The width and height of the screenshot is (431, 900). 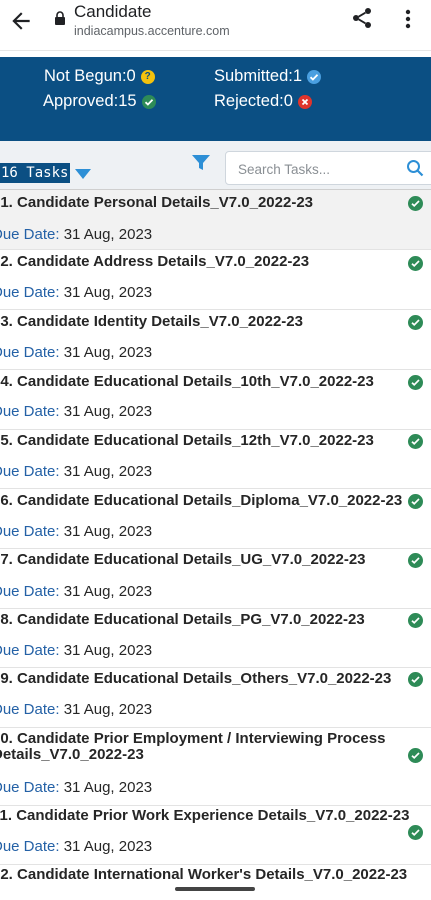 I want to click on approved-stat: Approved:15, so click(x=99, y=101).